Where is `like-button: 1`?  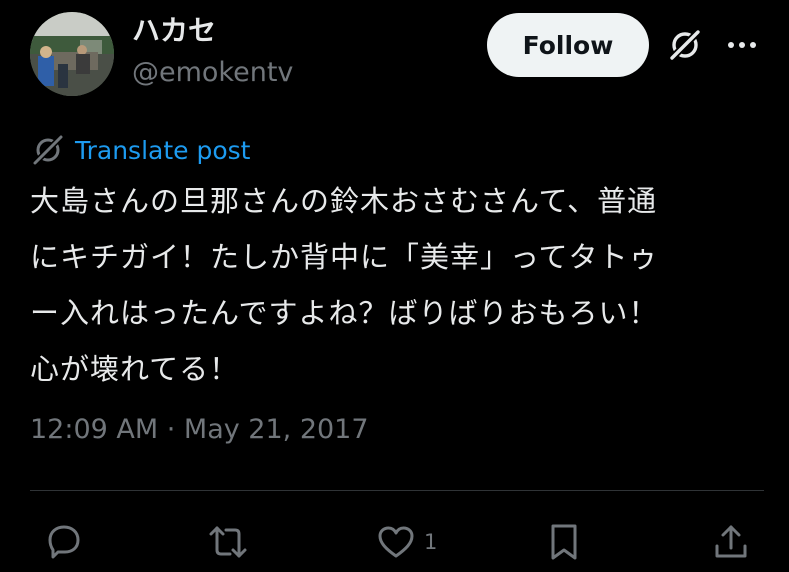 like-button: 1 is located at coordinates (405, 542).